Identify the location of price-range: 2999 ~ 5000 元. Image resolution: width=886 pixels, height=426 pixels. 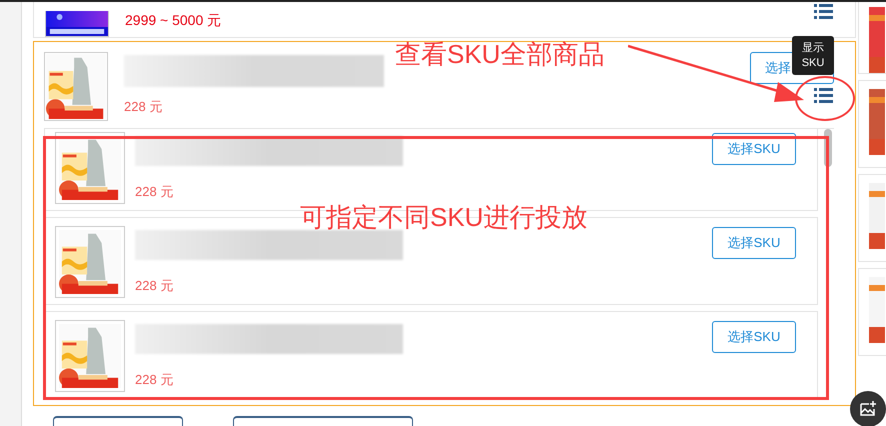
(173, 20).